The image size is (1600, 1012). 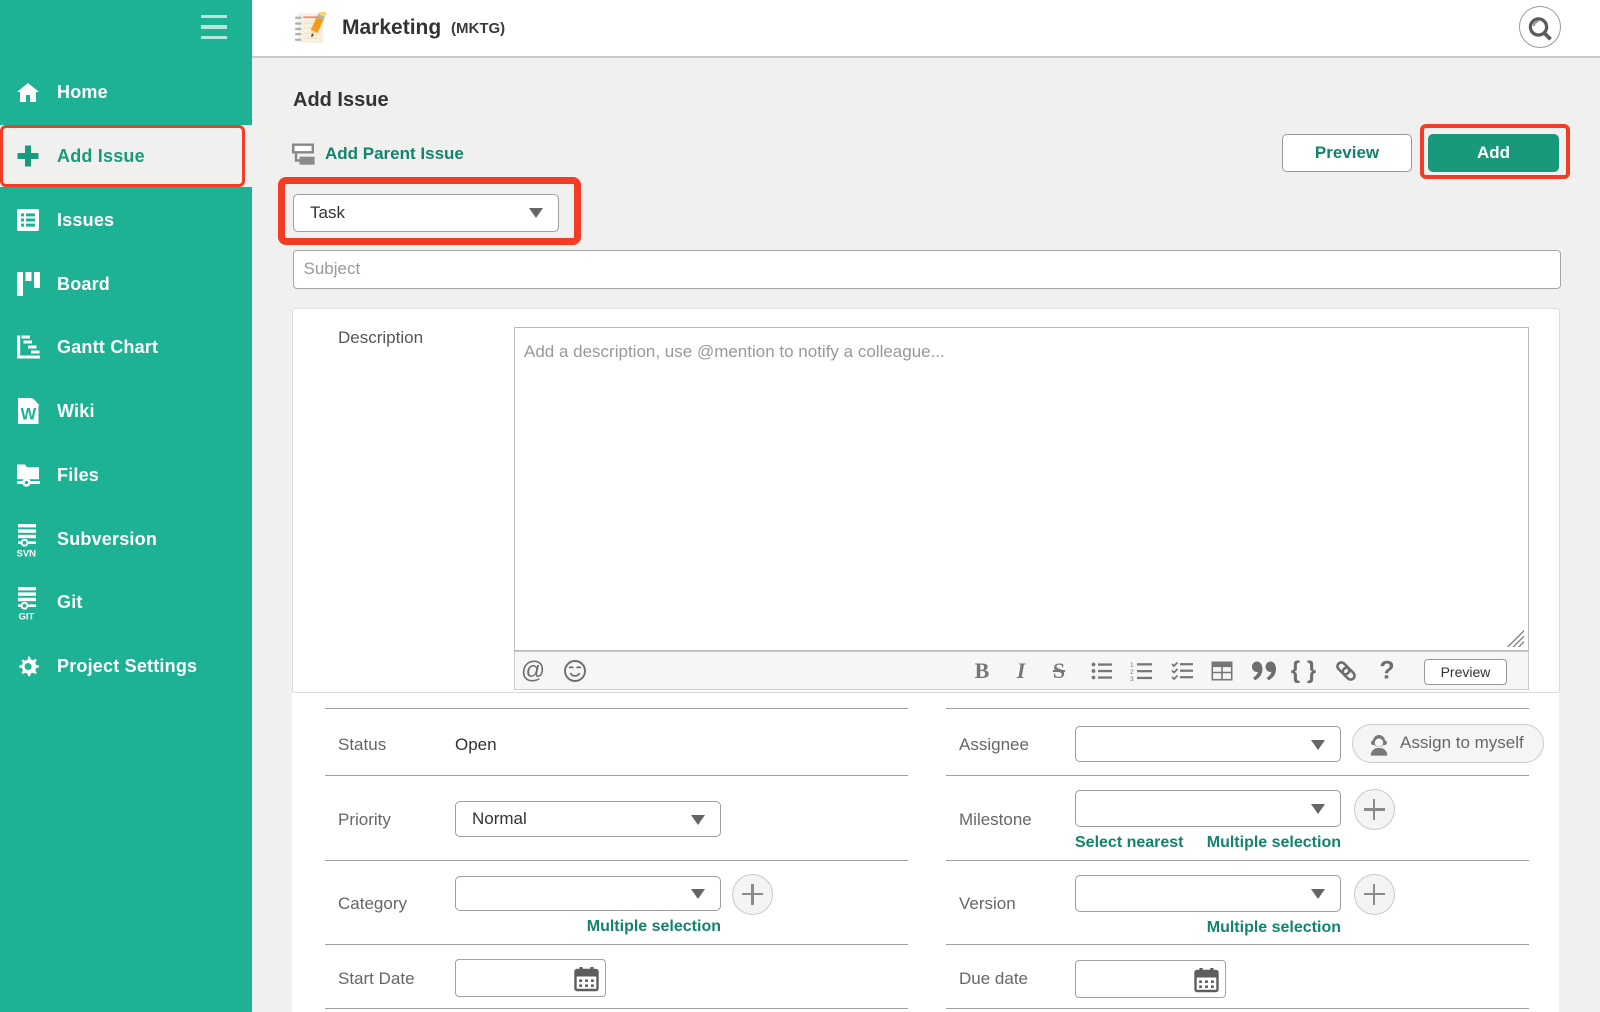 What do you see at coordinates (27, 553) in the screenshot?
I see `svg-text: SVN` at bounding box center [27, 553].